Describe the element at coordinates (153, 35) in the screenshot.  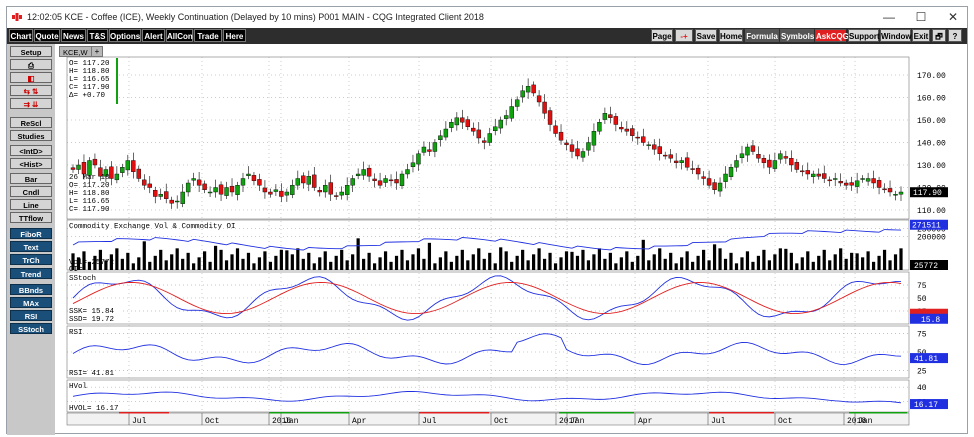
I see `menu-alert: Alert` at that location.